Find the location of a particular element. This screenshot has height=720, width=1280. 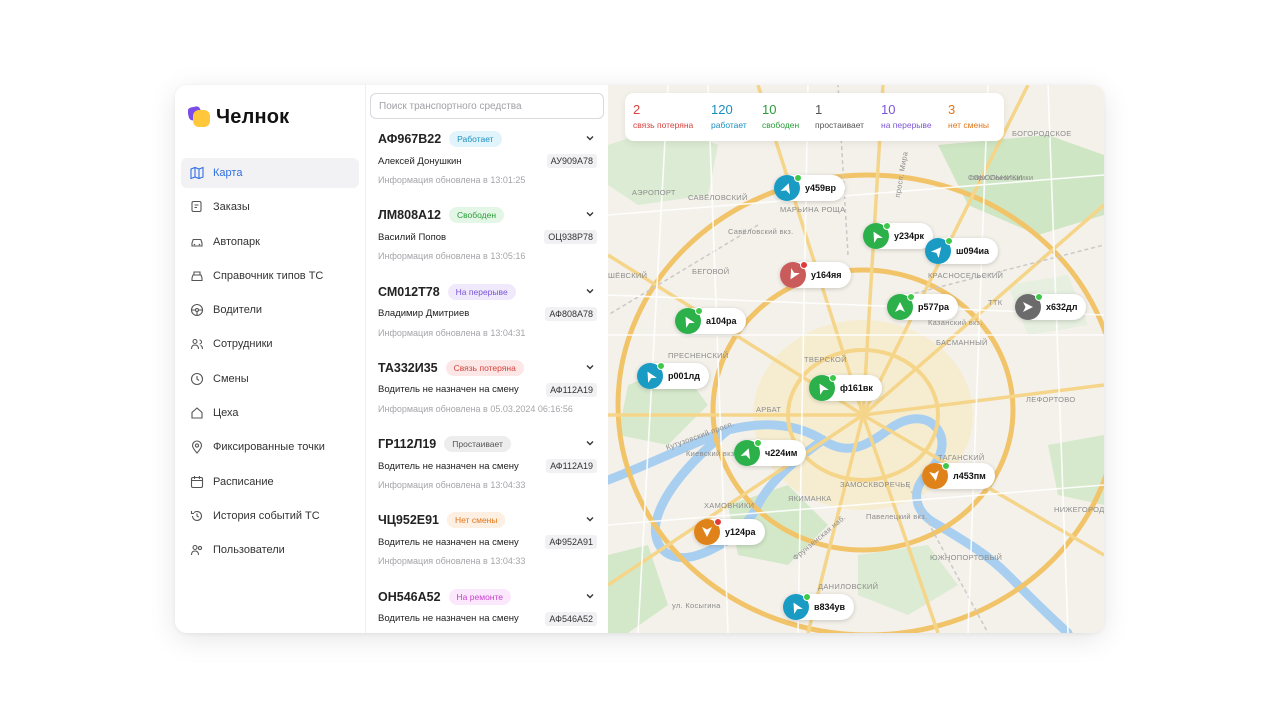

stat-5: 3 нет смены is located at coordinates (968, 117).